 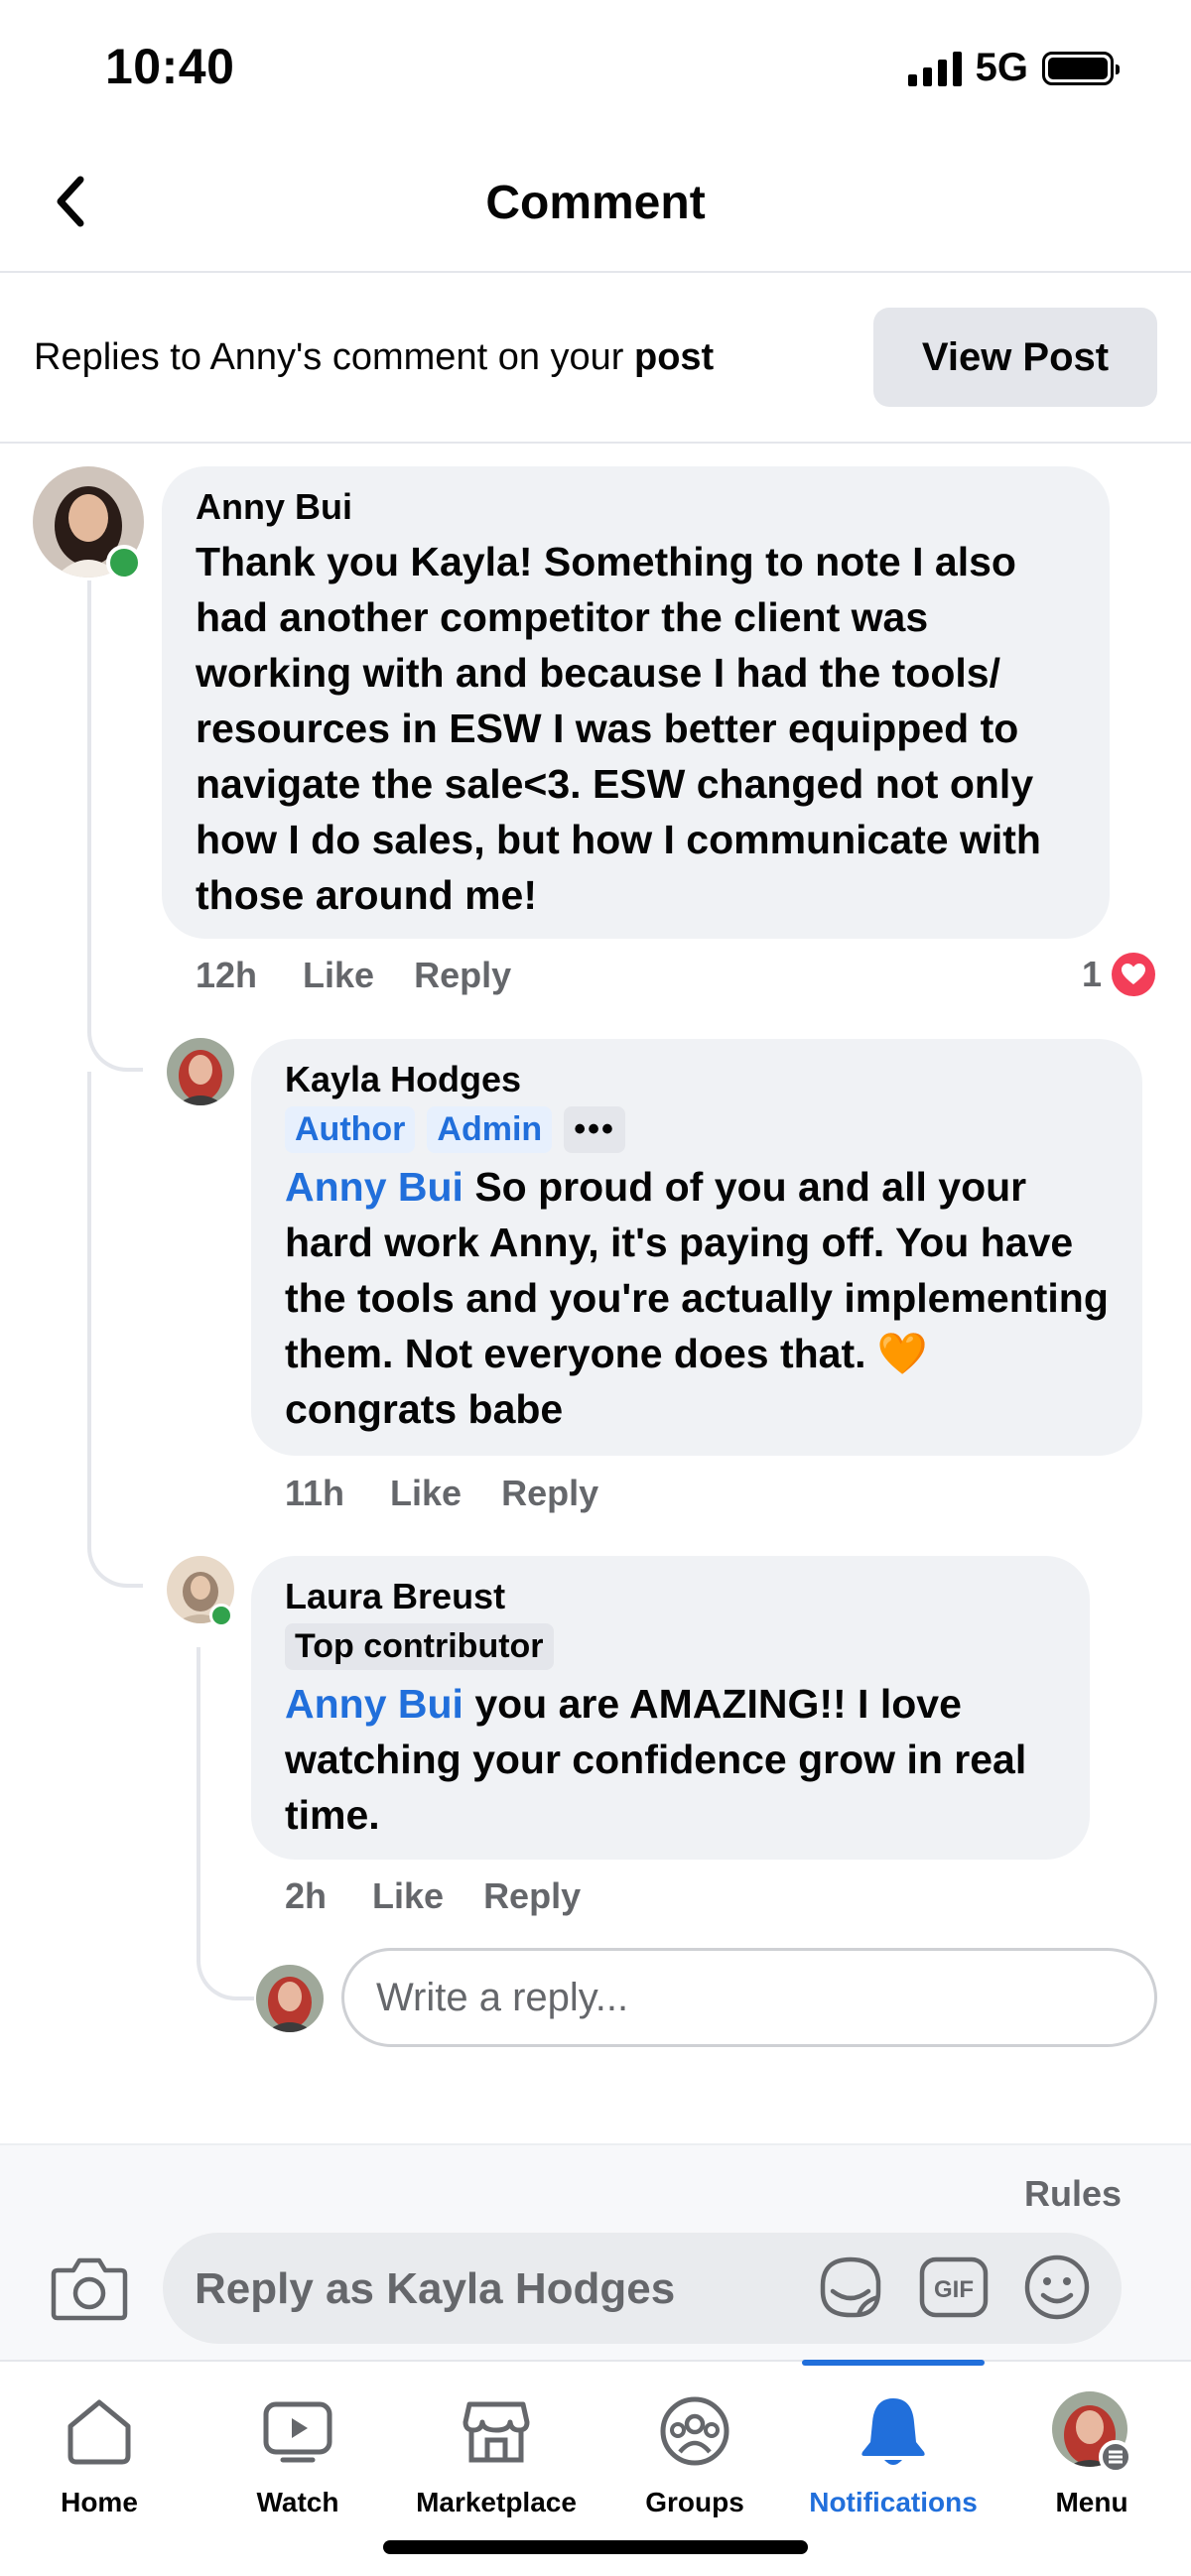 I want to click on signal-icon, so click(x=935, y=68).